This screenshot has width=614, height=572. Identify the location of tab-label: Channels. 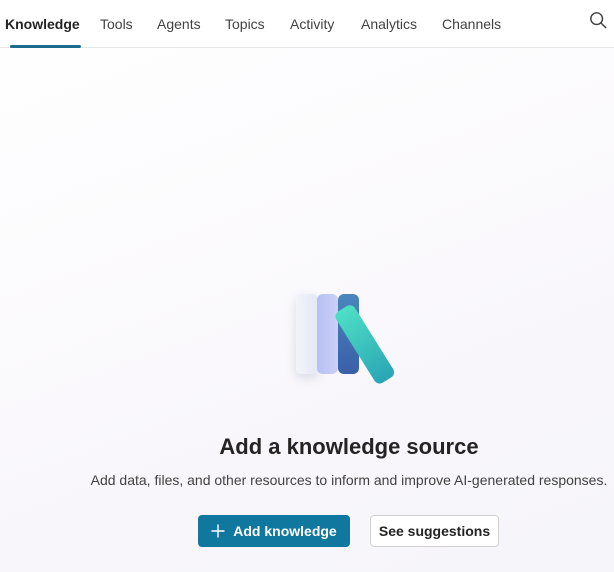
(472, 23).